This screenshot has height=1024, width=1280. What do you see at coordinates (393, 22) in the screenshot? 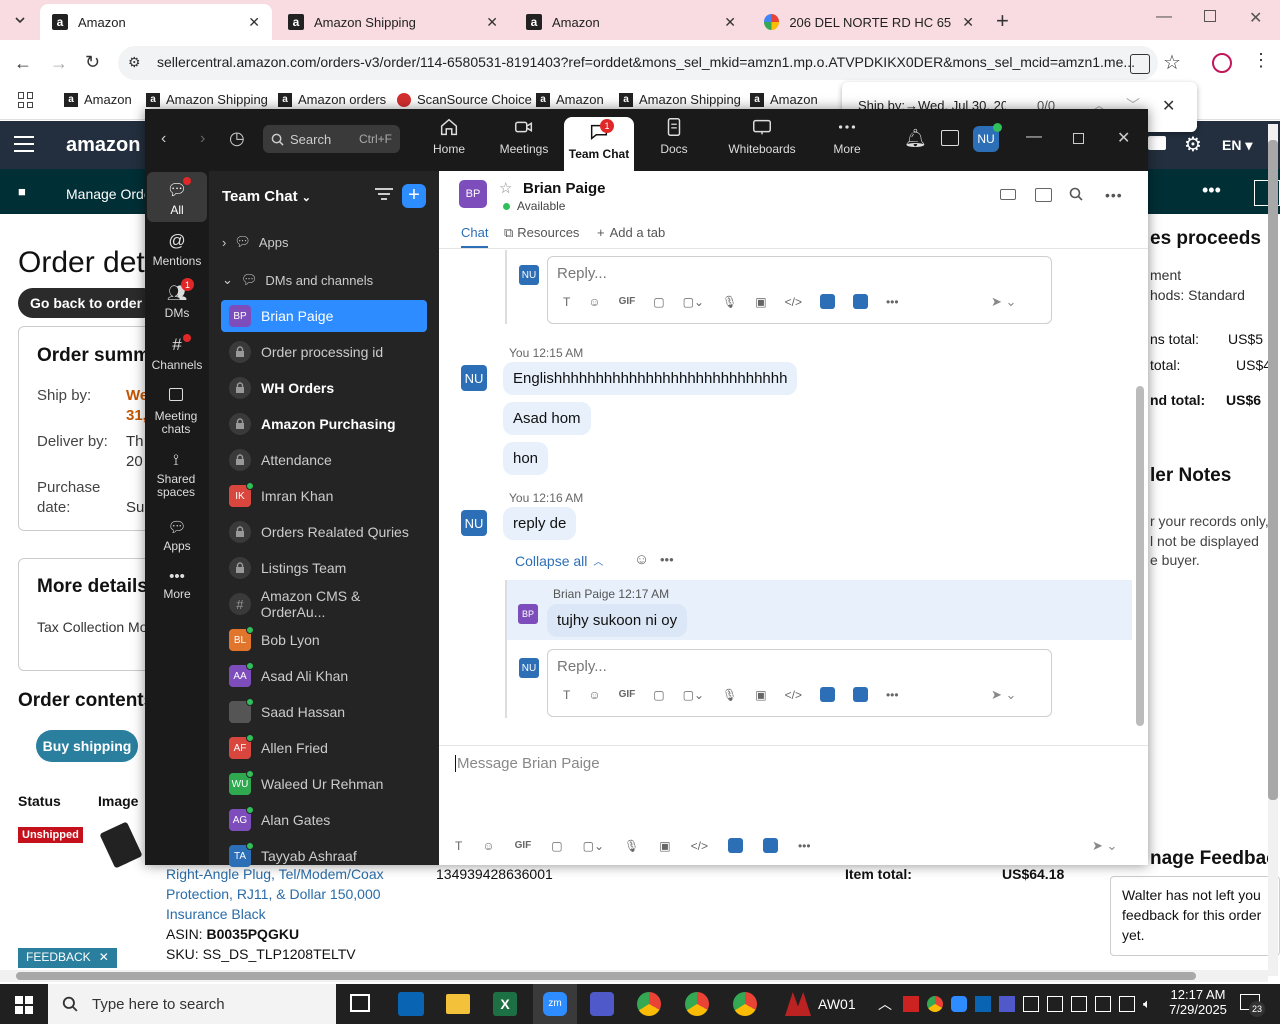
I see `browser-tab: a Amazon Shipping ✕` at bounding box center [393, 22].